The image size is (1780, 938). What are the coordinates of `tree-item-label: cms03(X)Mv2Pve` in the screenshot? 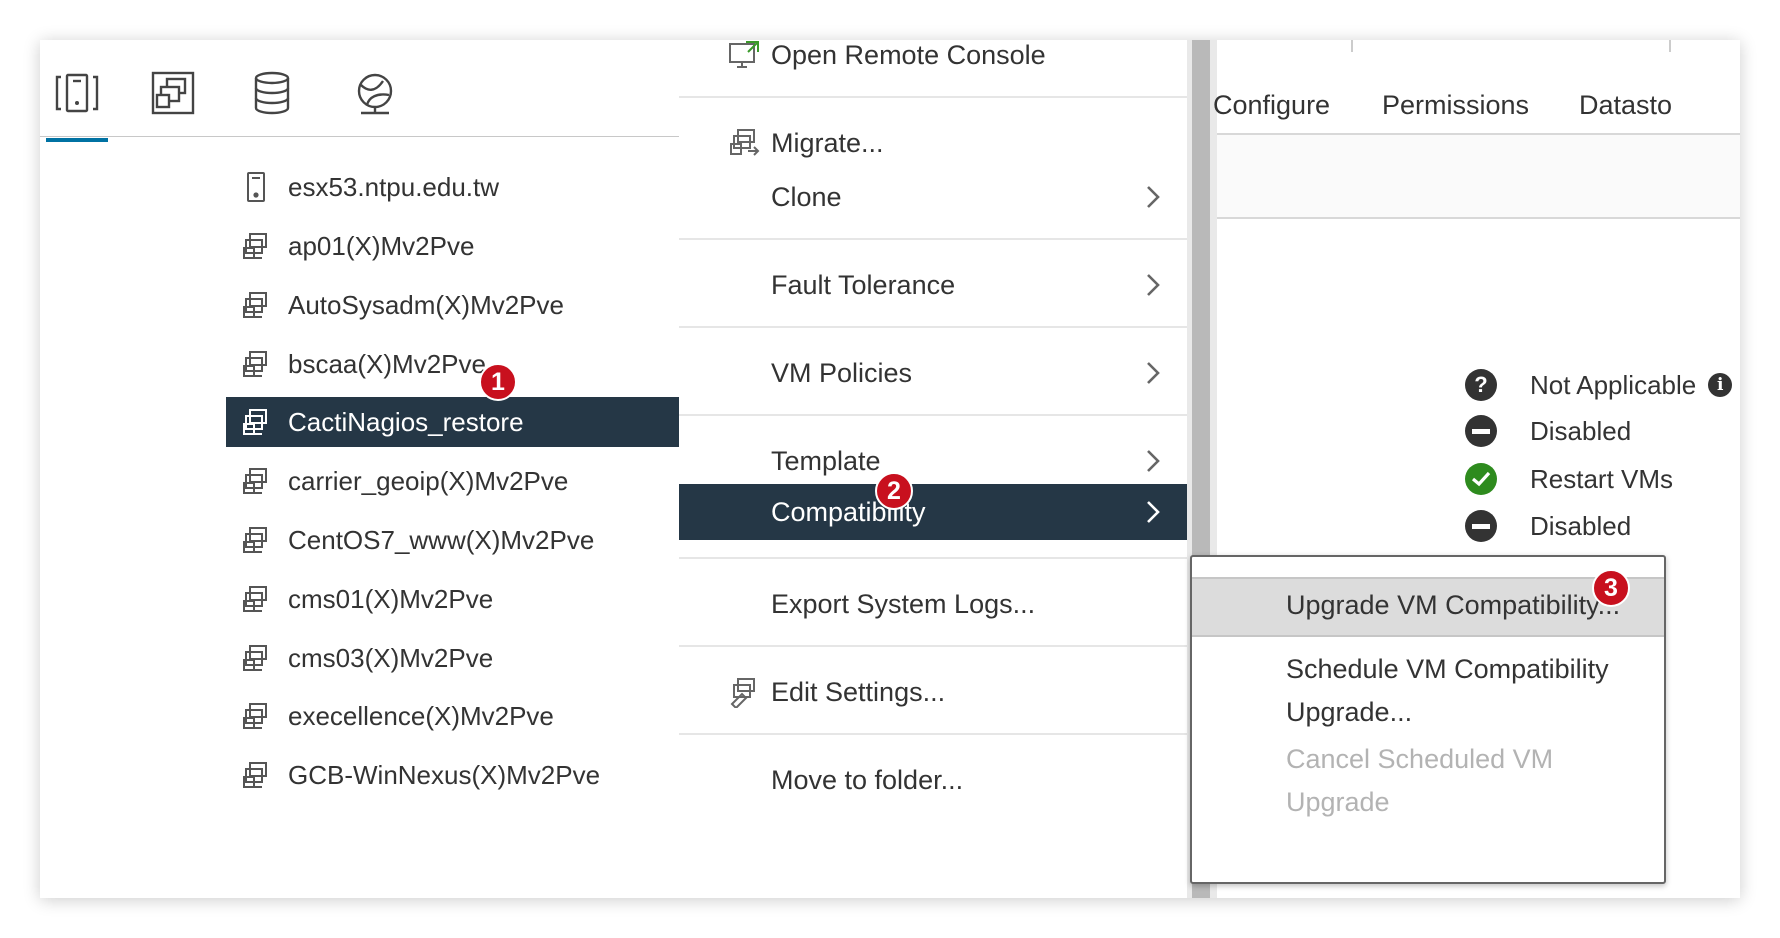 It's located at (391, 657).